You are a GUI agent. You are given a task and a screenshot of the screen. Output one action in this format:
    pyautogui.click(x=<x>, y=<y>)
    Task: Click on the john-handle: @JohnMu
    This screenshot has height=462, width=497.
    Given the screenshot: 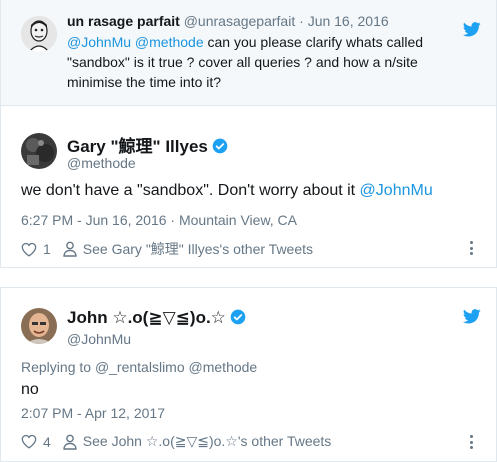 What is the action you would take?
    pyautogui.click(x=99, y=339)
    